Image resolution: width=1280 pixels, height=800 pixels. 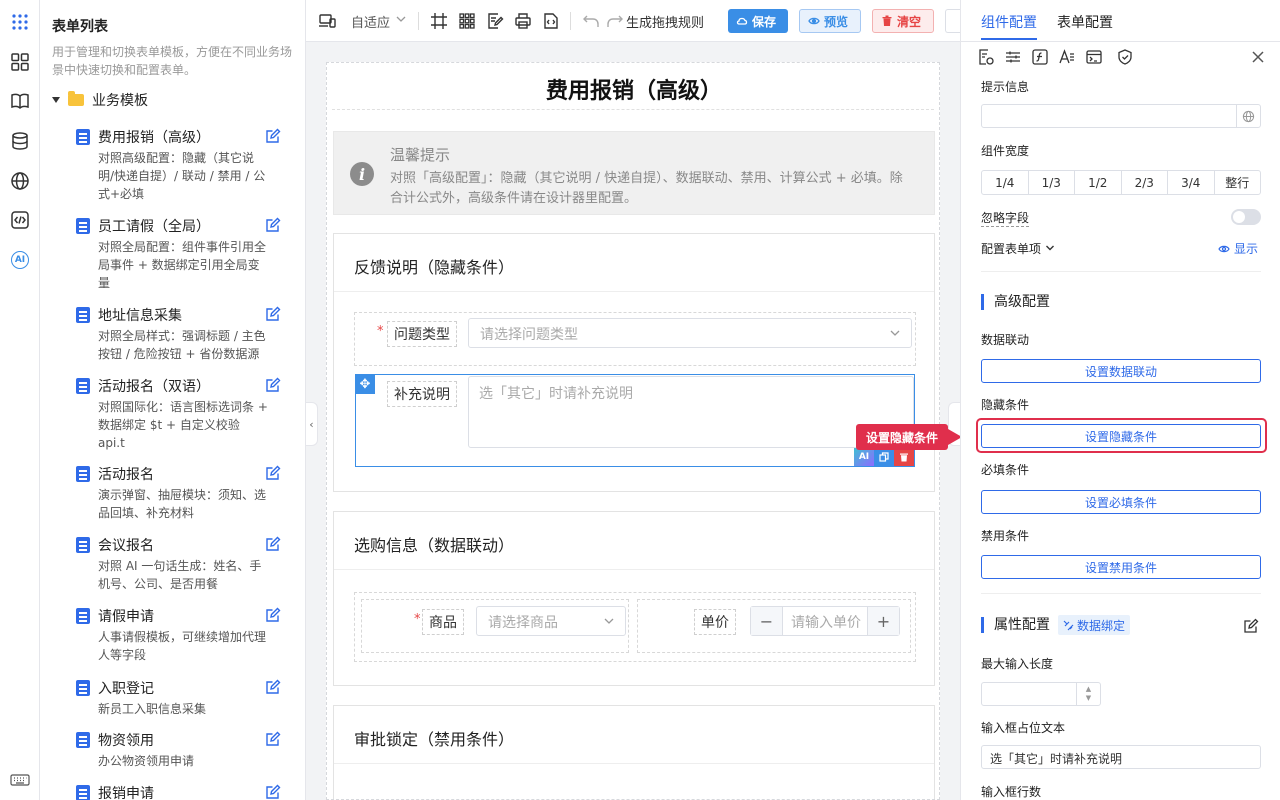 What do you see at coordinates (1238, 248) in the screenshot?
I see `show-link: 显示` at bounding box center [1238, 248].